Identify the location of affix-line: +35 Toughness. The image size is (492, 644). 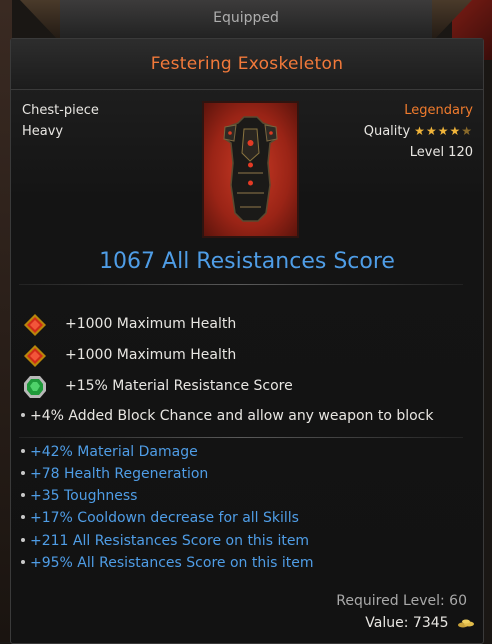
(79, 496).